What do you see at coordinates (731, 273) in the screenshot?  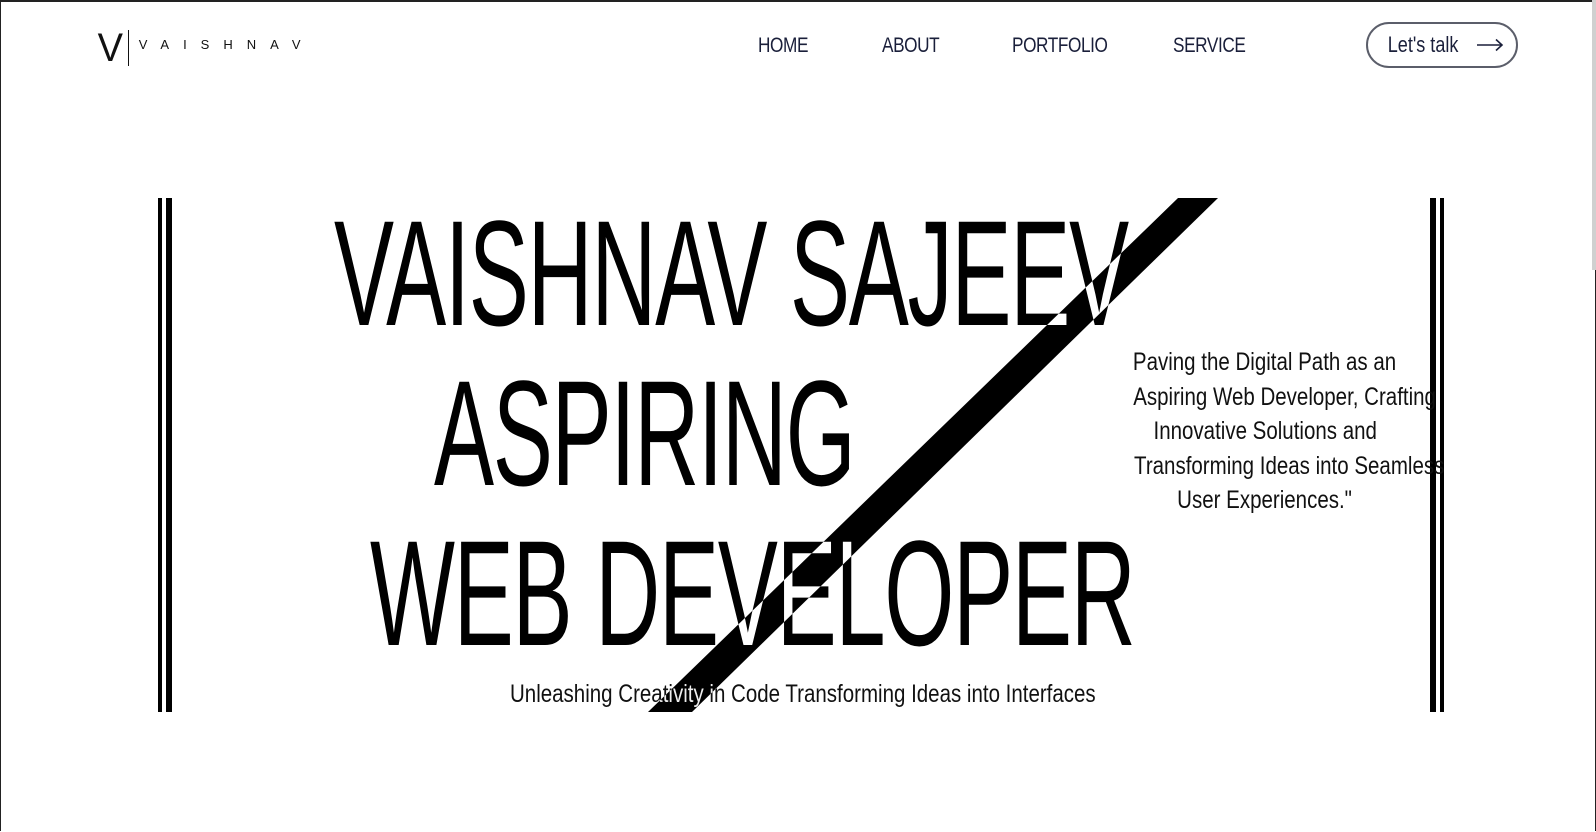 I see `hero-name: VAISHNAV SAJEEV` at bounding box center [731, 273].